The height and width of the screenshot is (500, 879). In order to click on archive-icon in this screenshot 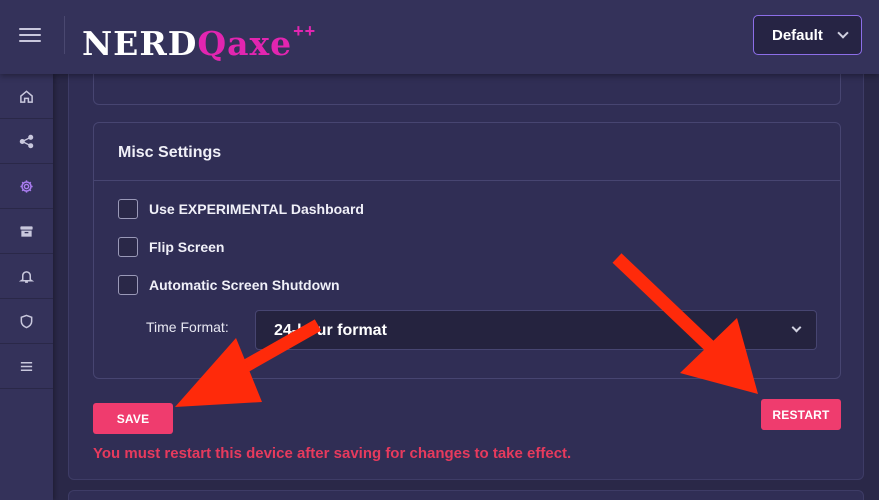, I will do `click(26, 231)`.